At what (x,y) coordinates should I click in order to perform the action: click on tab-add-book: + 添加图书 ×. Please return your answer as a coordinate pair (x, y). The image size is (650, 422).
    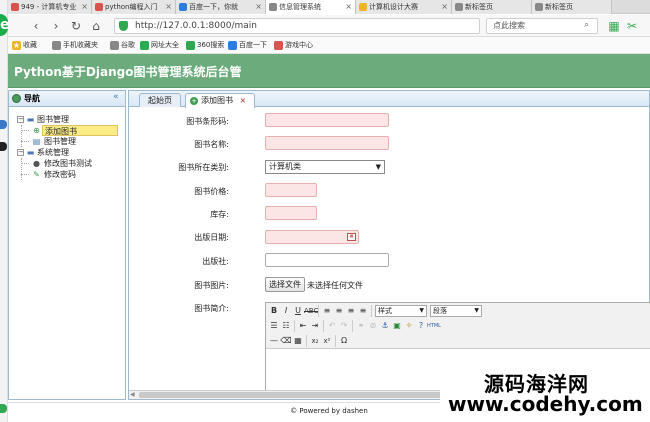
    Looking at the image, I should click on (220, 100).